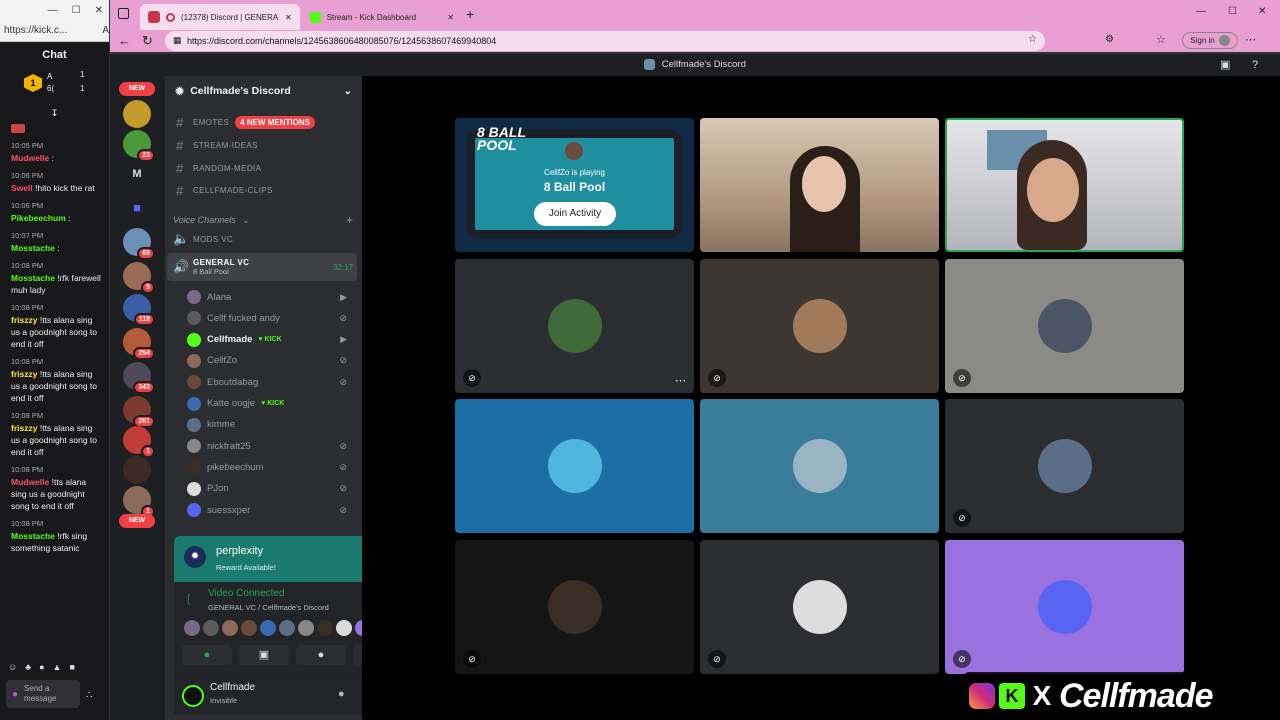 Image resolution: width=1280 pixels, height=720 pixels. I want to click on chat-input: ● Send a message, so click(43, 694).